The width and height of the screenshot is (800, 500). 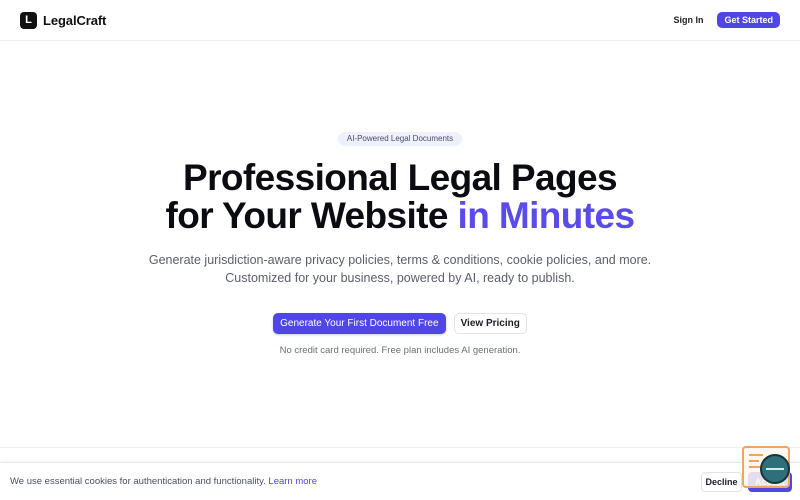 I want to click on decline-cookies-button: Decline, so click(x=721, y=482).